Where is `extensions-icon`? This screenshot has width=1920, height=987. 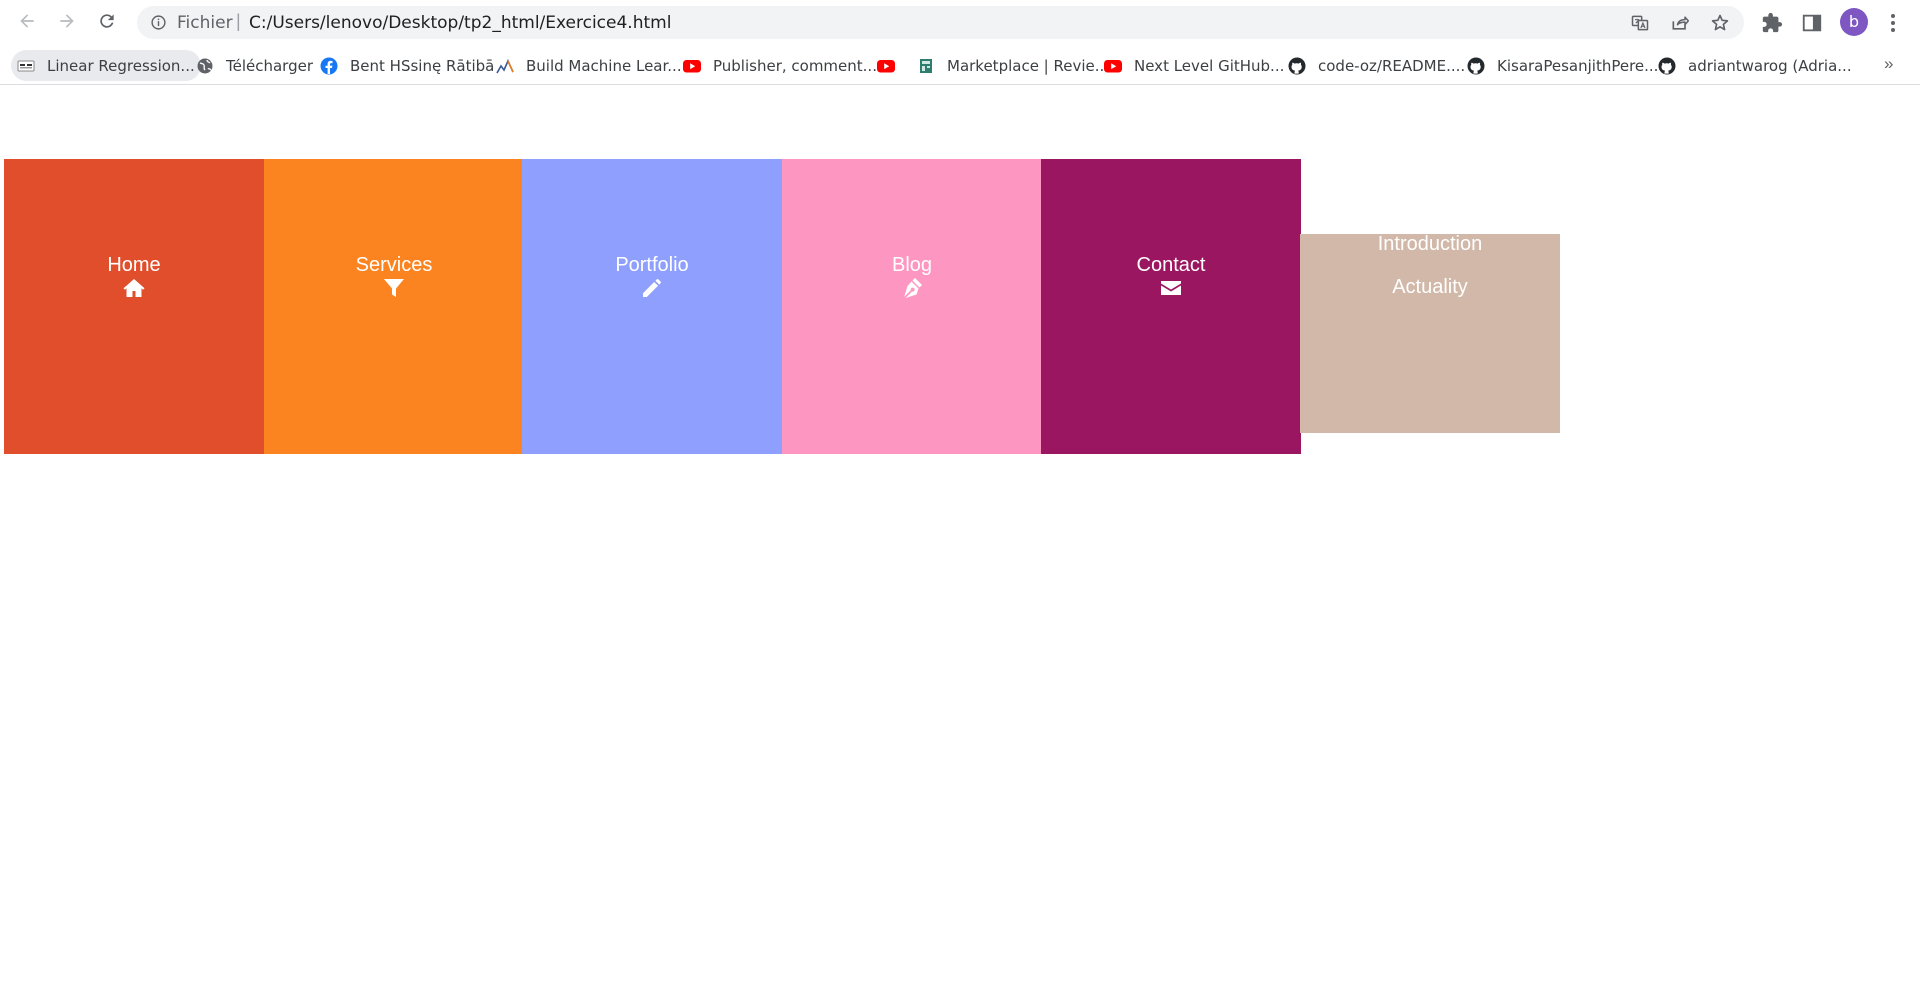 extensions-icon is located at coordinates (1772, 23).